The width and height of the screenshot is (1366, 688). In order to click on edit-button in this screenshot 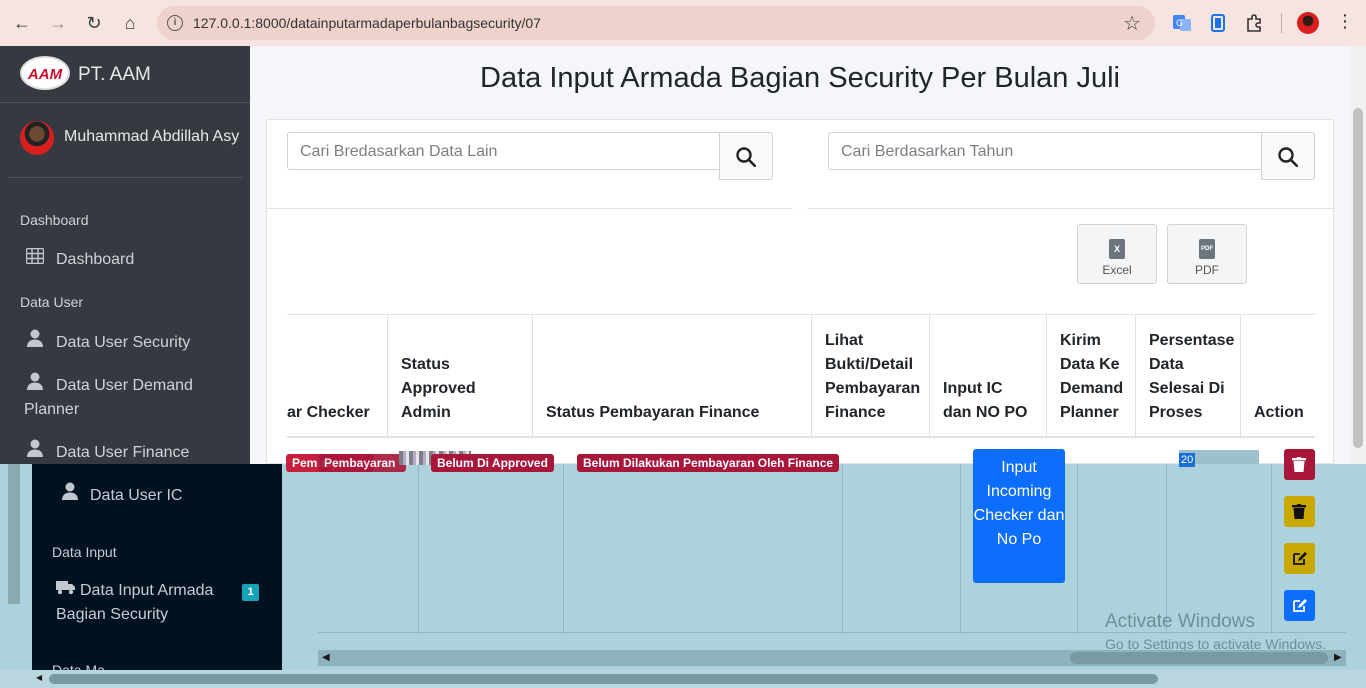, I will do `click(1299, 605)`.